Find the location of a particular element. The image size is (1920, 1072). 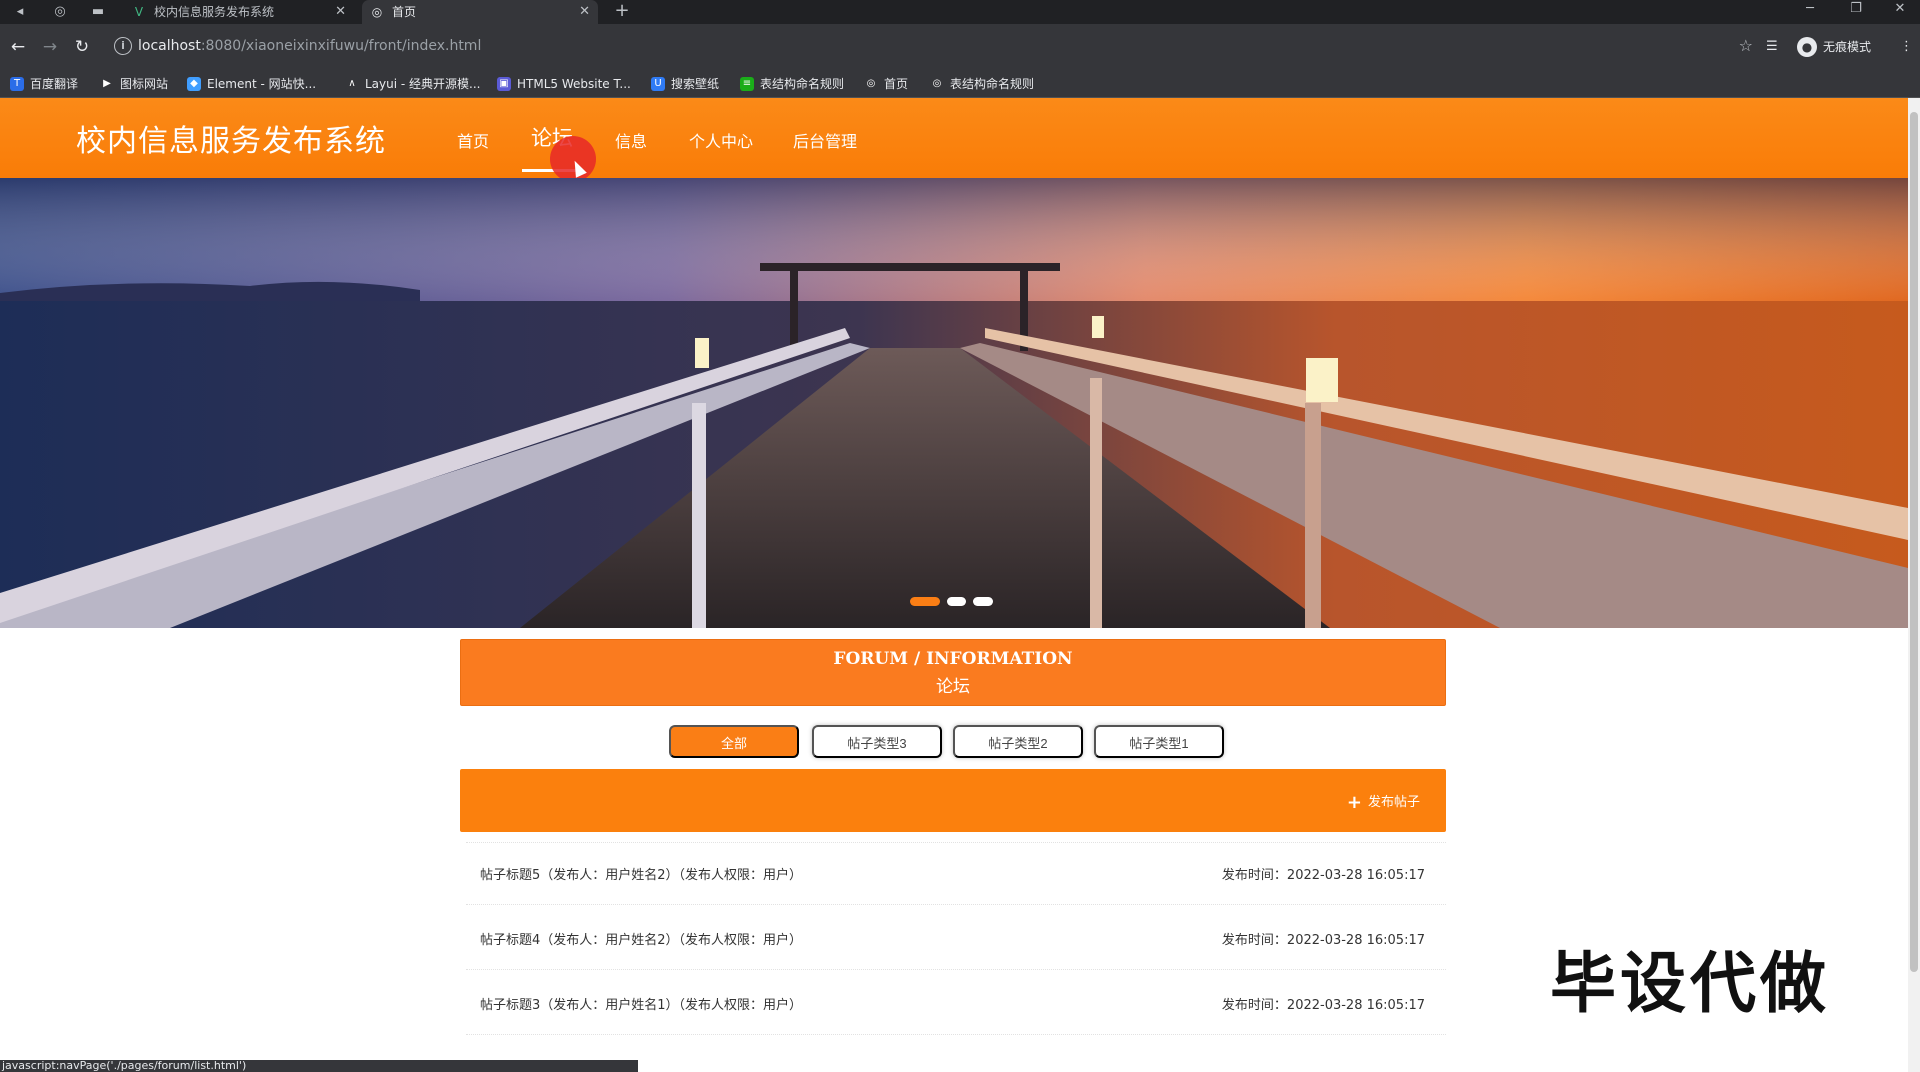

site-header: 校内信息服务发布系统 首页 论坛 信息 个人中心 后台管理 is located at coordinates (954, 140).